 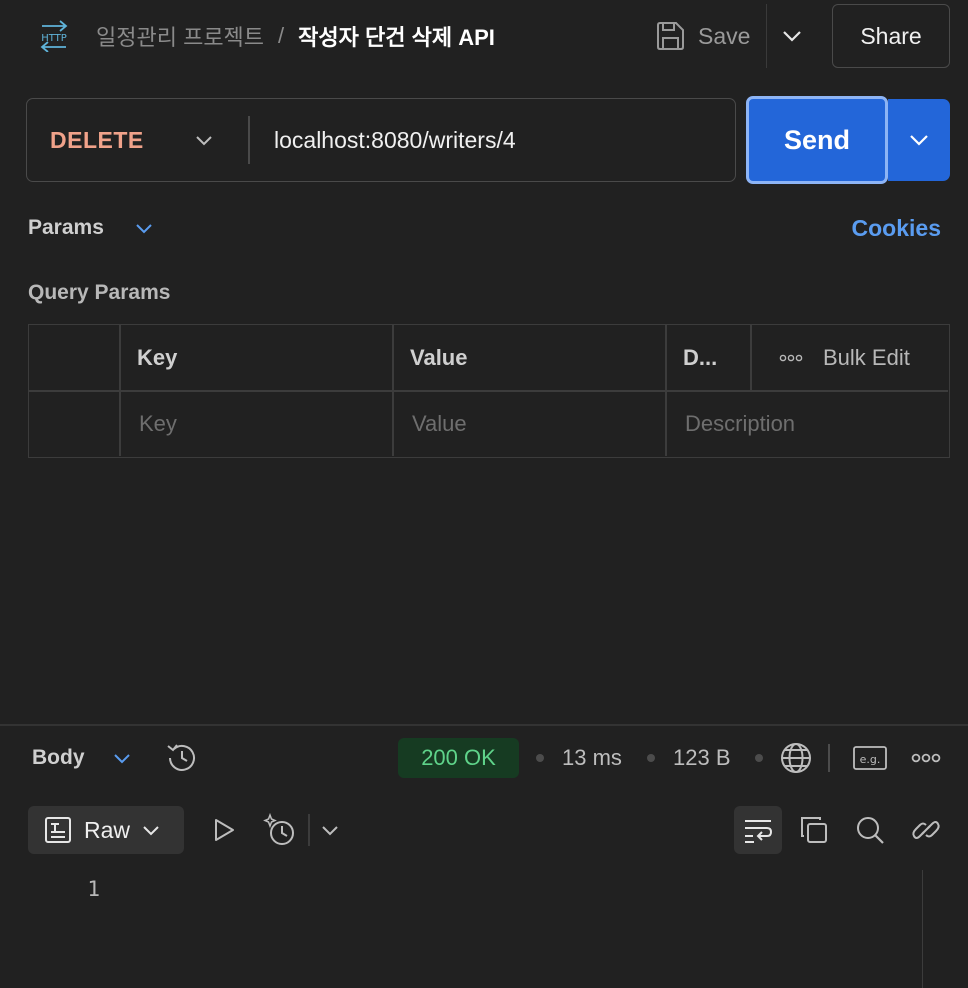 I want to click on response-format-label: Raw, so click(x=107, y=829).